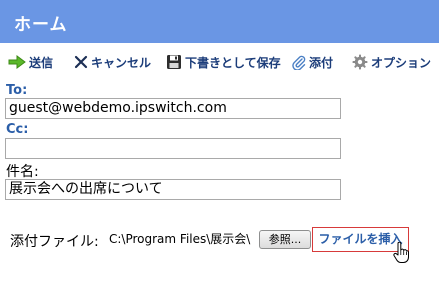  What do you see at coordinates (173, 148) in the screenshot?
I see `cc-field` at bounding box center [173, 148].